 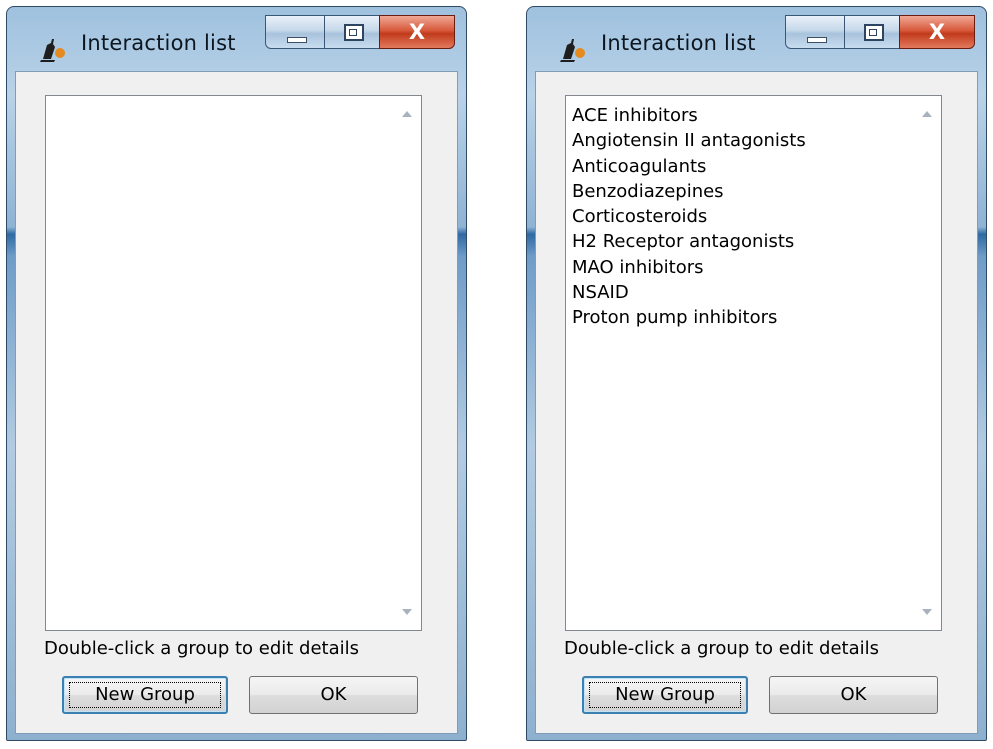 I want to click on list-item: MAO inhibitors, so click(x=741, y=267).